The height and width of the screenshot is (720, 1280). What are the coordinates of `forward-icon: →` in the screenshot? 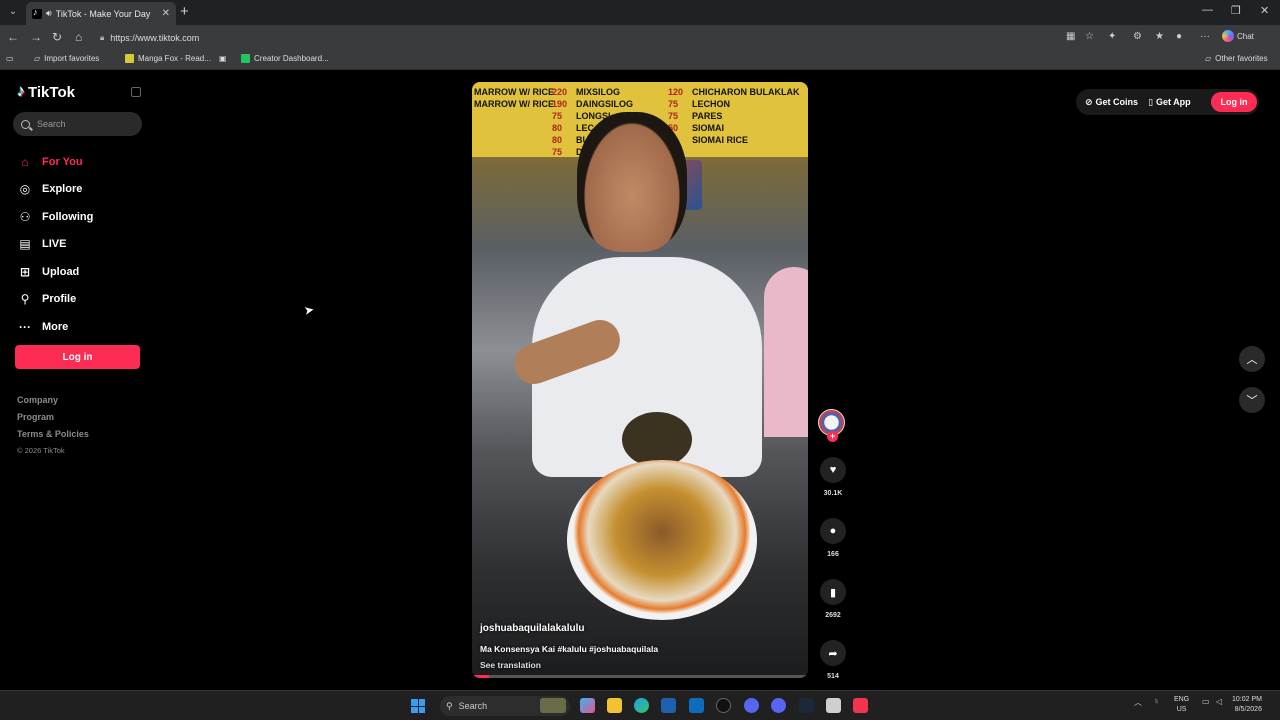 It's located at (36, 37).